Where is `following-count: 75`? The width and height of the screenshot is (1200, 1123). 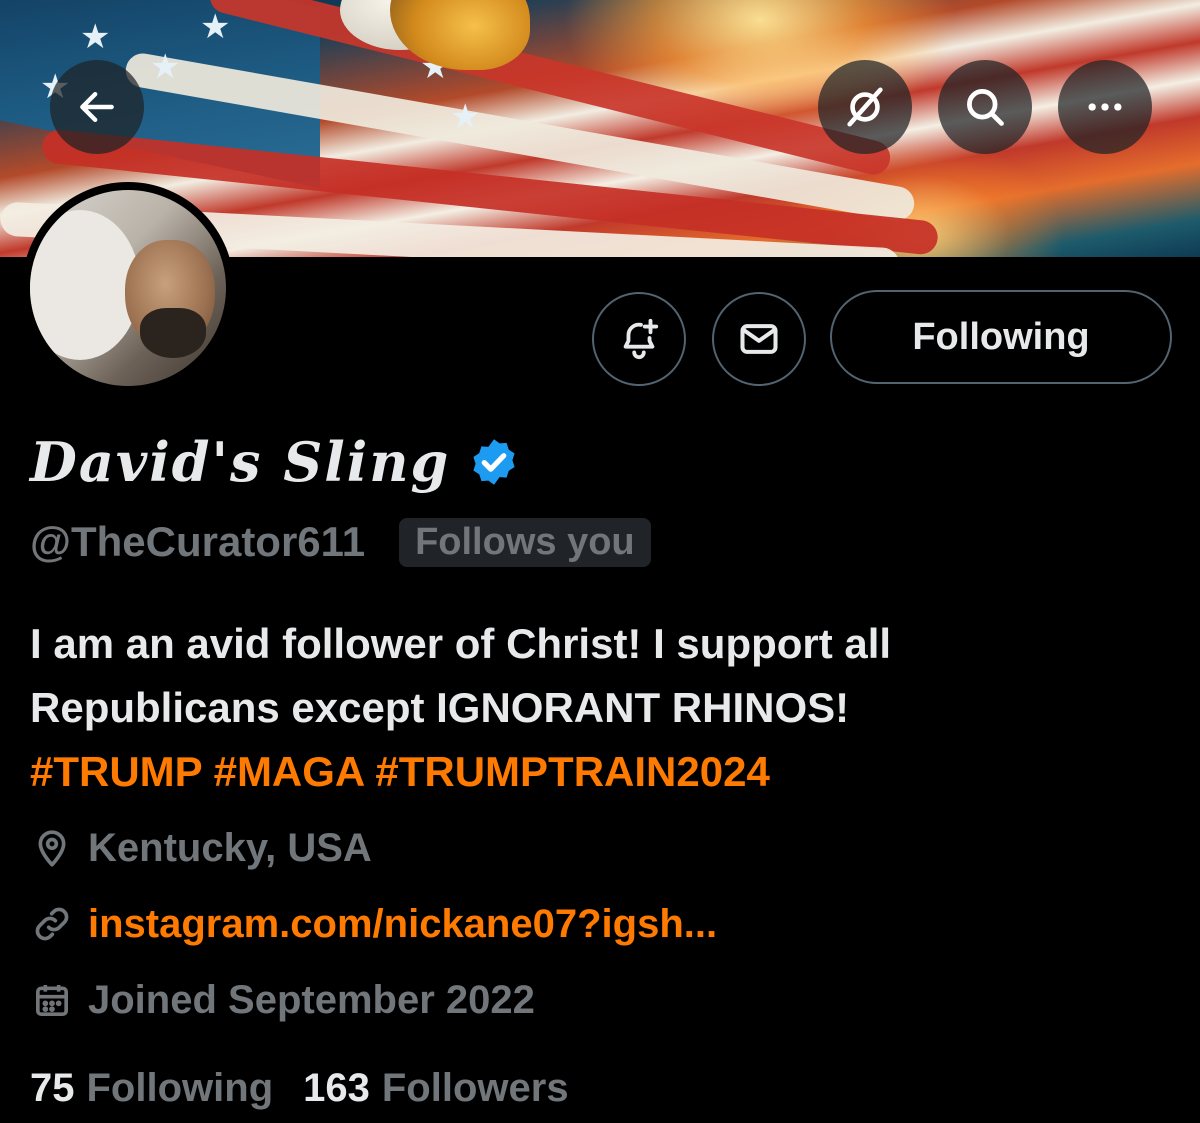
following-count: 75 is located at coordinates (52, 1087).